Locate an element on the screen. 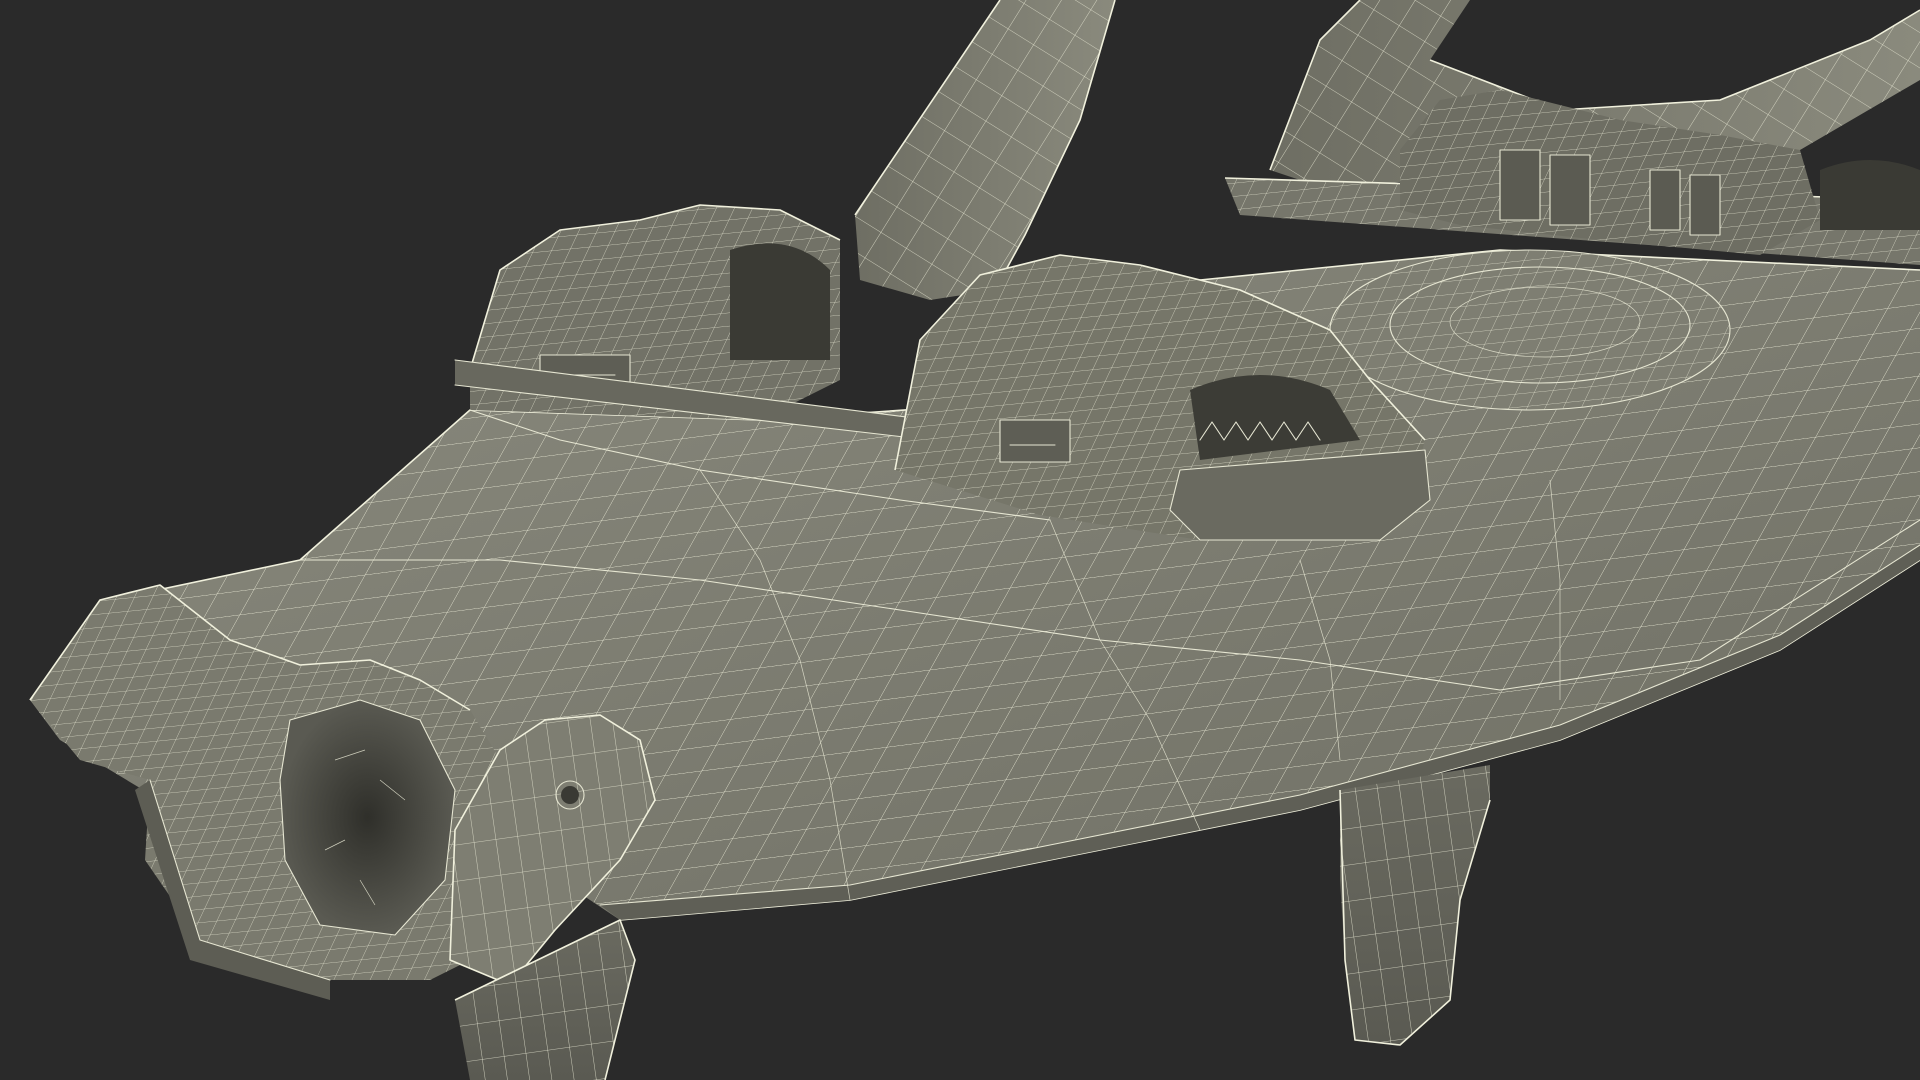  upper-arm-left is located at coordinates (985, 150).